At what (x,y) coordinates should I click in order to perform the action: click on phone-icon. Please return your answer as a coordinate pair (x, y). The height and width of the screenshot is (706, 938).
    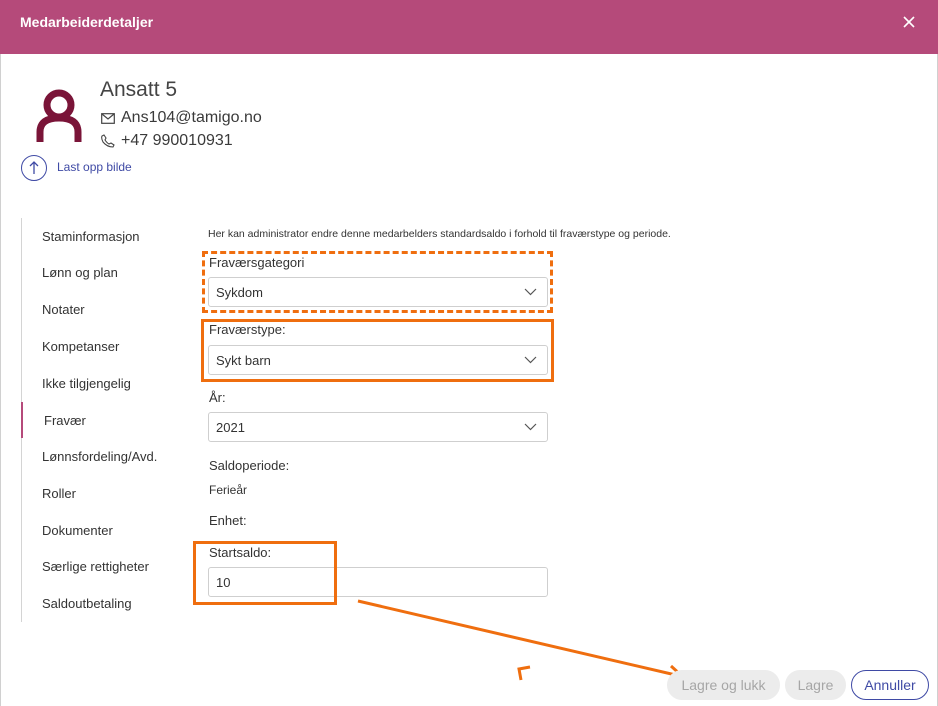
    Looking at the image, I should click on (108, 141).